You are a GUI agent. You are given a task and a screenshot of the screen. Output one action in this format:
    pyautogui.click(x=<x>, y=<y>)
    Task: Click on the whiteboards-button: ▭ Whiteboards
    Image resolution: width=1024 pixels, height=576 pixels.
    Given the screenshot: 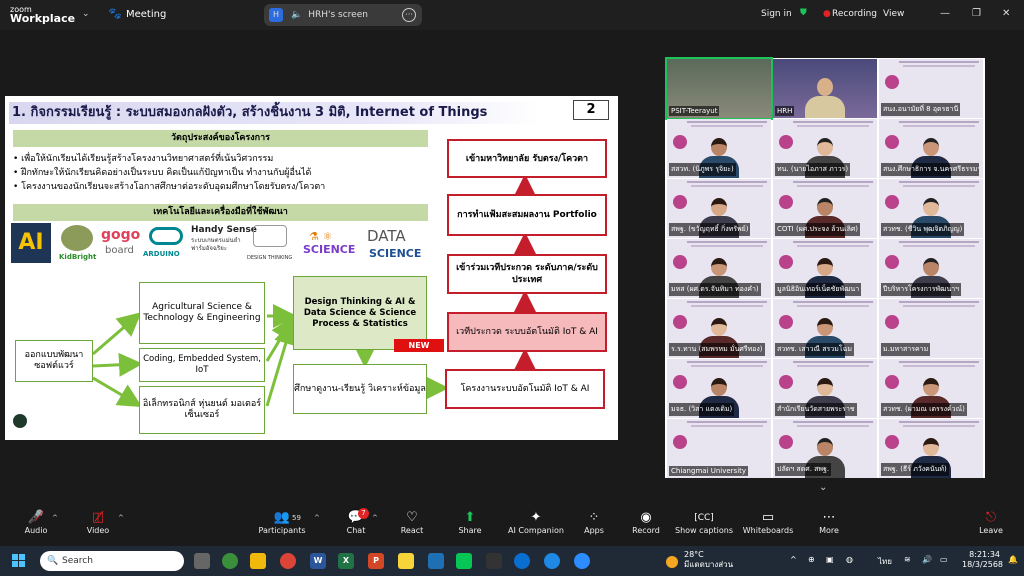 What is the action you would take?
    pyautogui.click(x=768, y=522)
    